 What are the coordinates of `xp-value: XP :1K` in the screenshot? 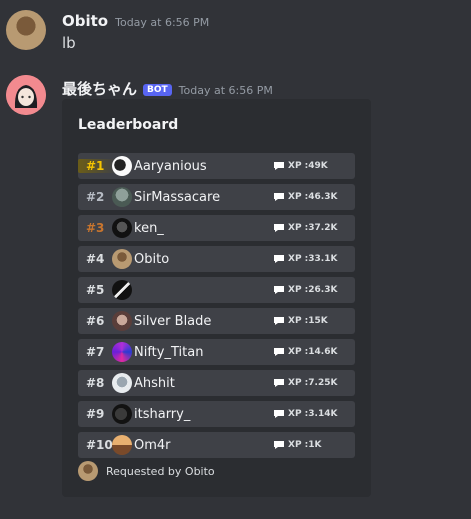 It's located at (314, 445).